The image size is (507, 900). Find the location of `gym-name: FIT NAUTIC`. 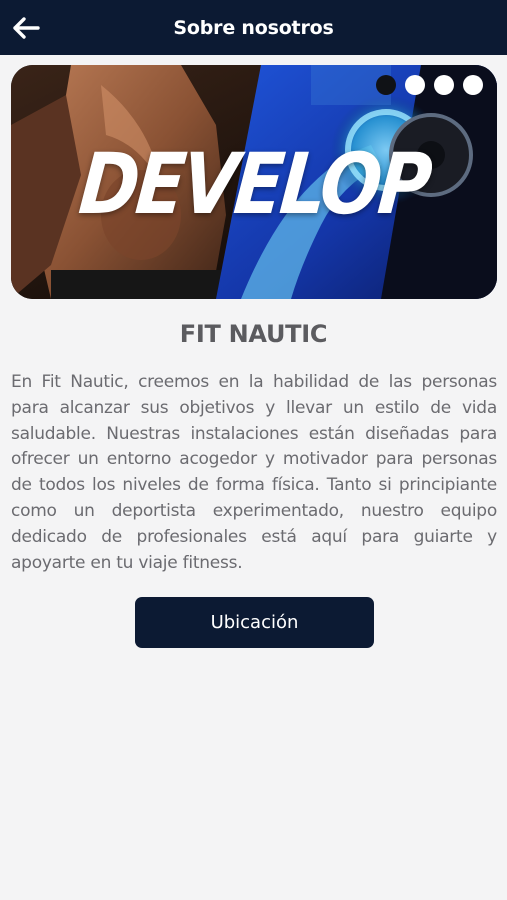

gym-name: FIT NAUTIC is located at coordinates (253, 334).